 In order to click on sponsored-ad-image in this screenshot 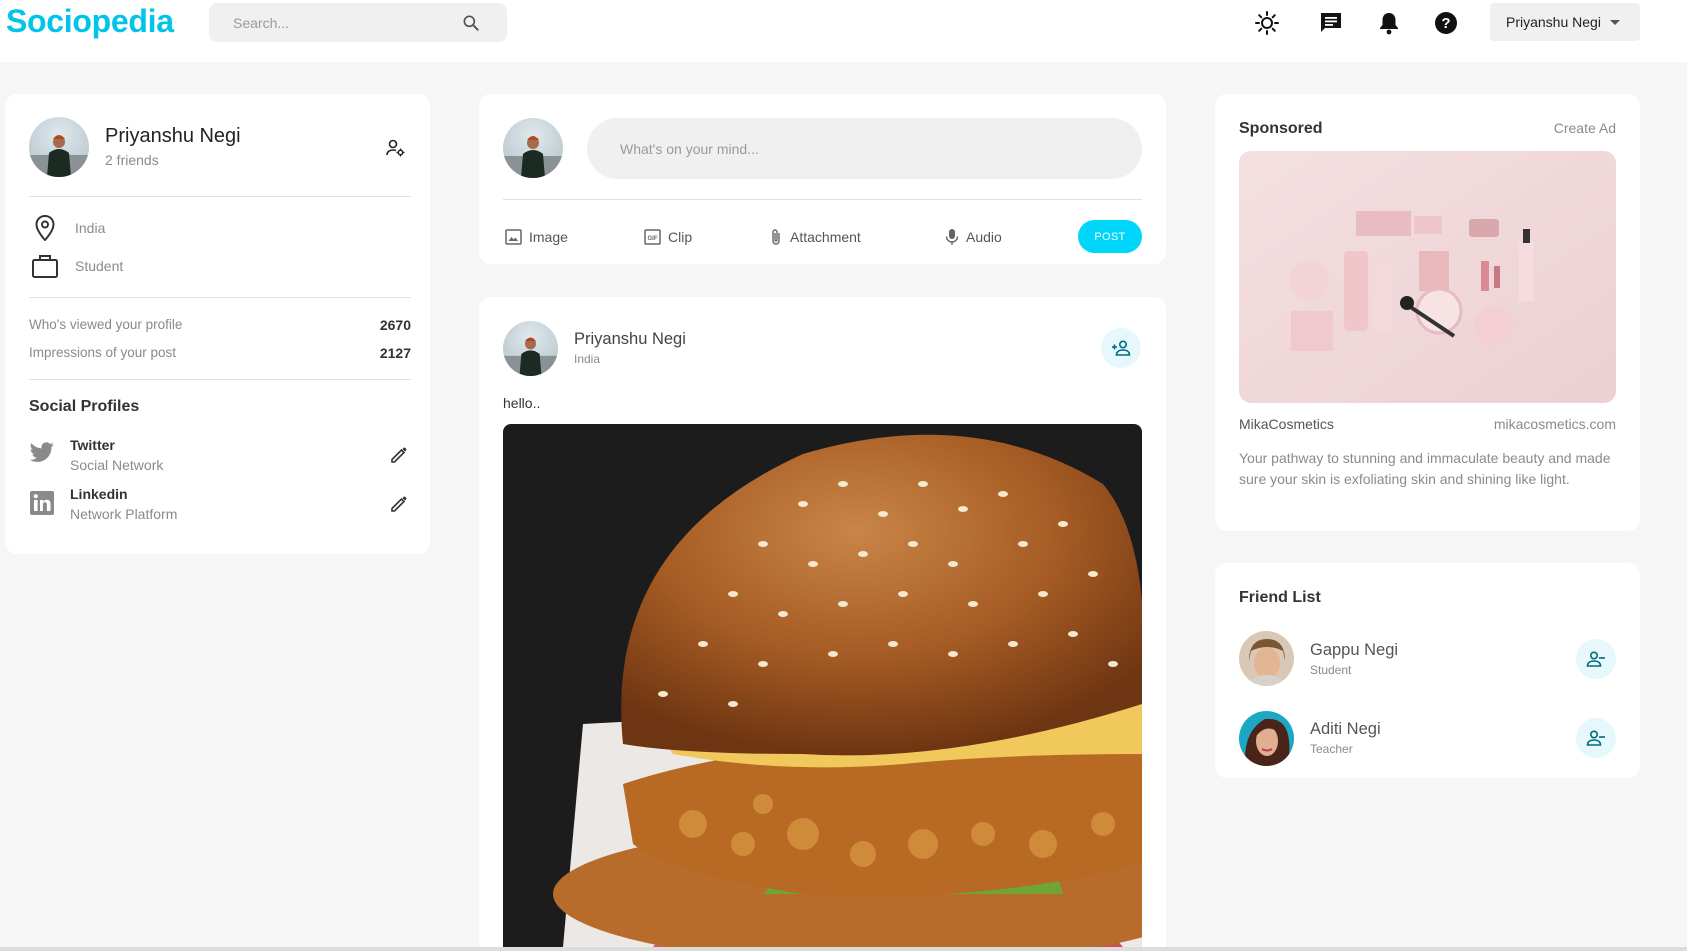, I will do `click(1427, 277)`.